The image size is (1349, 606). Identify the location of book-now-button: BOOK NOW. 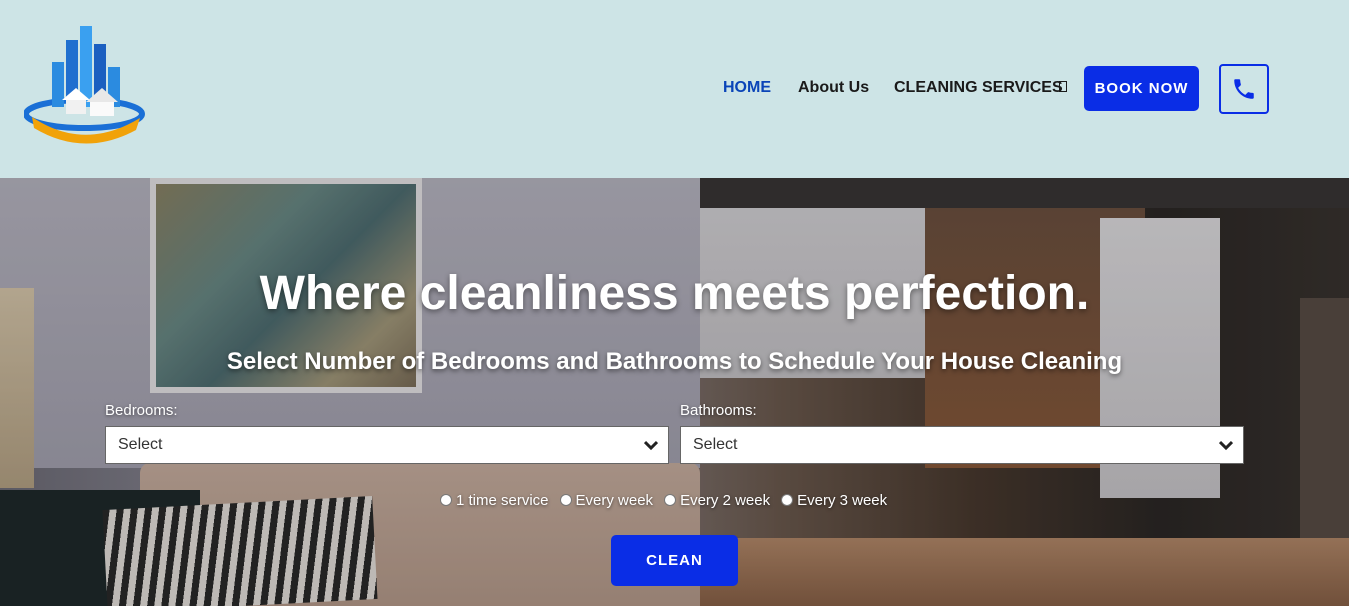
(1141, 88).